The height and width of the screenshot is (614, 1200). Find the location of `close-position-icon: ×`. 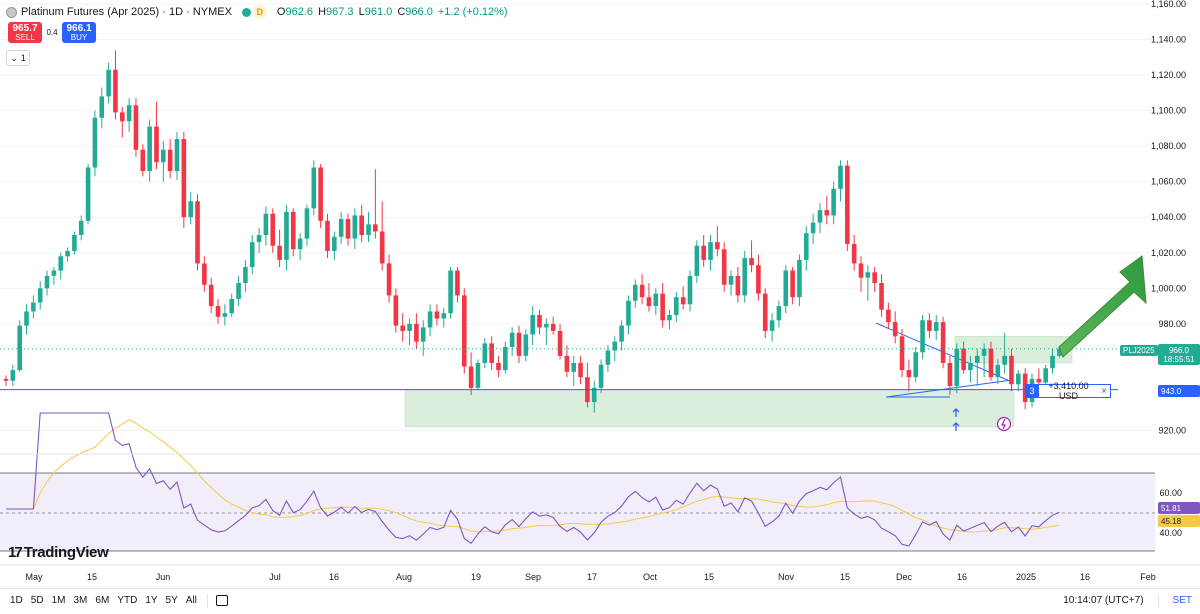

close-position-icon: × is located at coordinates (1104, 391).